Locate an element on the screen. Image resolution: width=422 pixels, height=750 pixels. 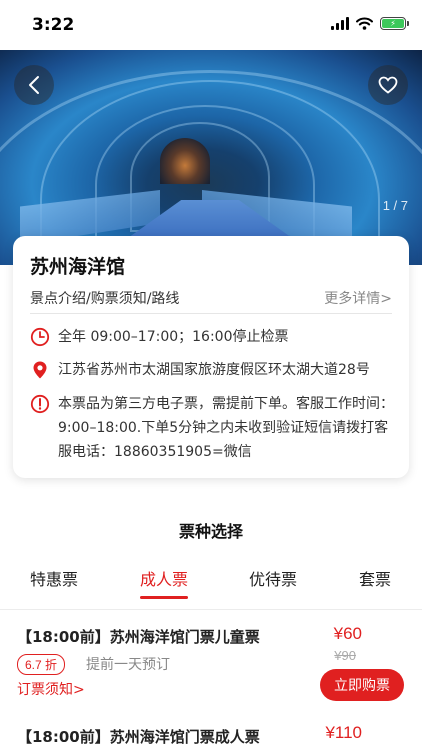
clock-icon is located at coordinates (40, 337).